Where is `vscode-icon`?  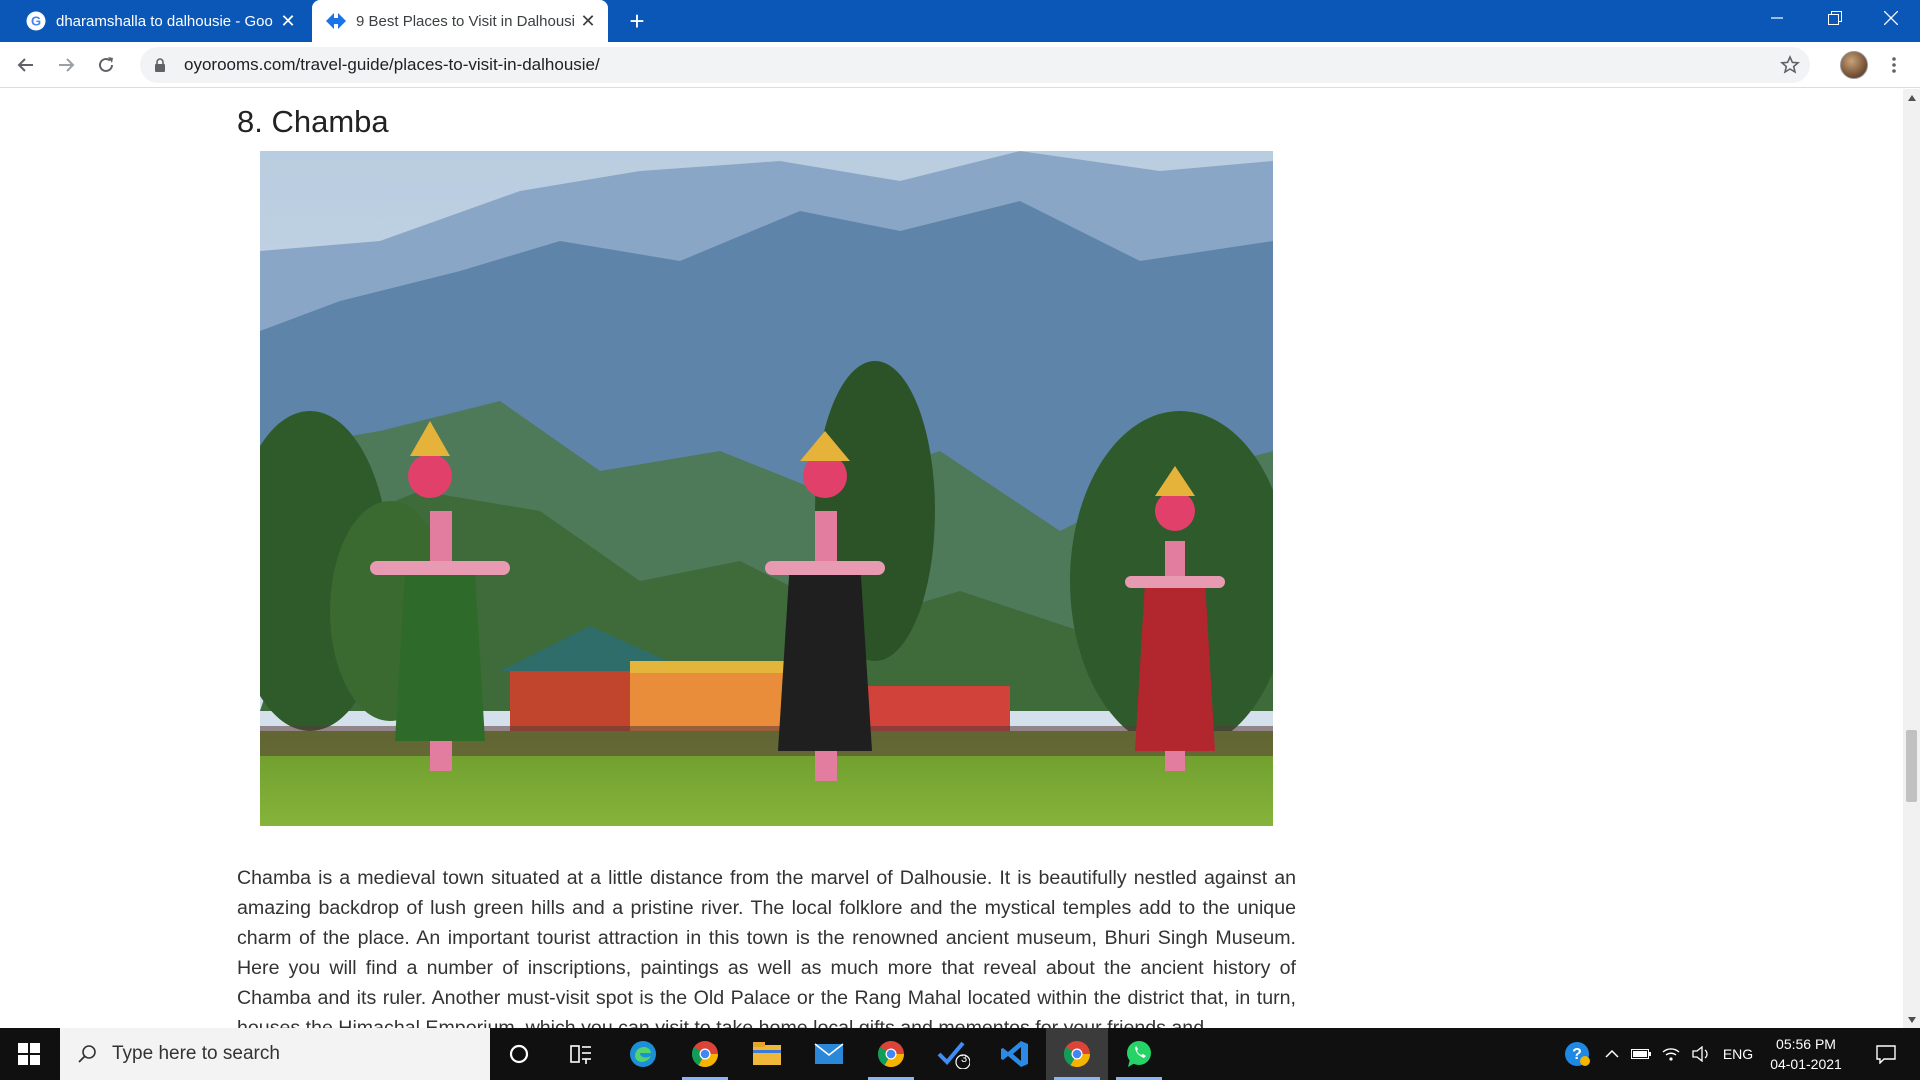
vscode-icon is located at coordinates (1014, 1054).